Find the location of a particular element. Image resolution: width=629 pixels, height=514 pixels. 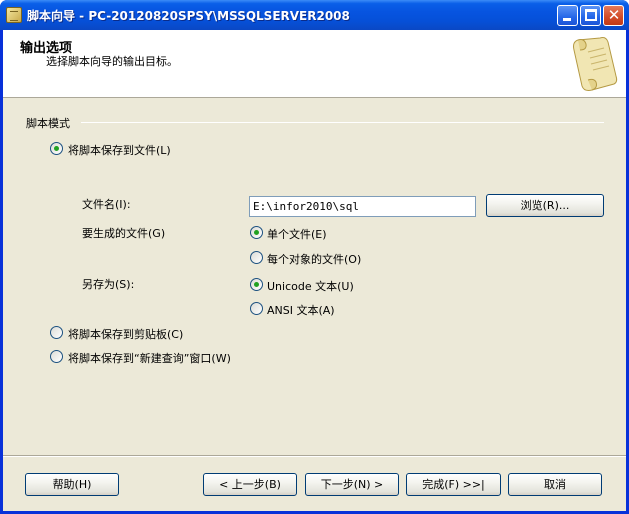

page-subtitle: 选择脚本向导的输出目标。 is located at coordinates (112, 61).